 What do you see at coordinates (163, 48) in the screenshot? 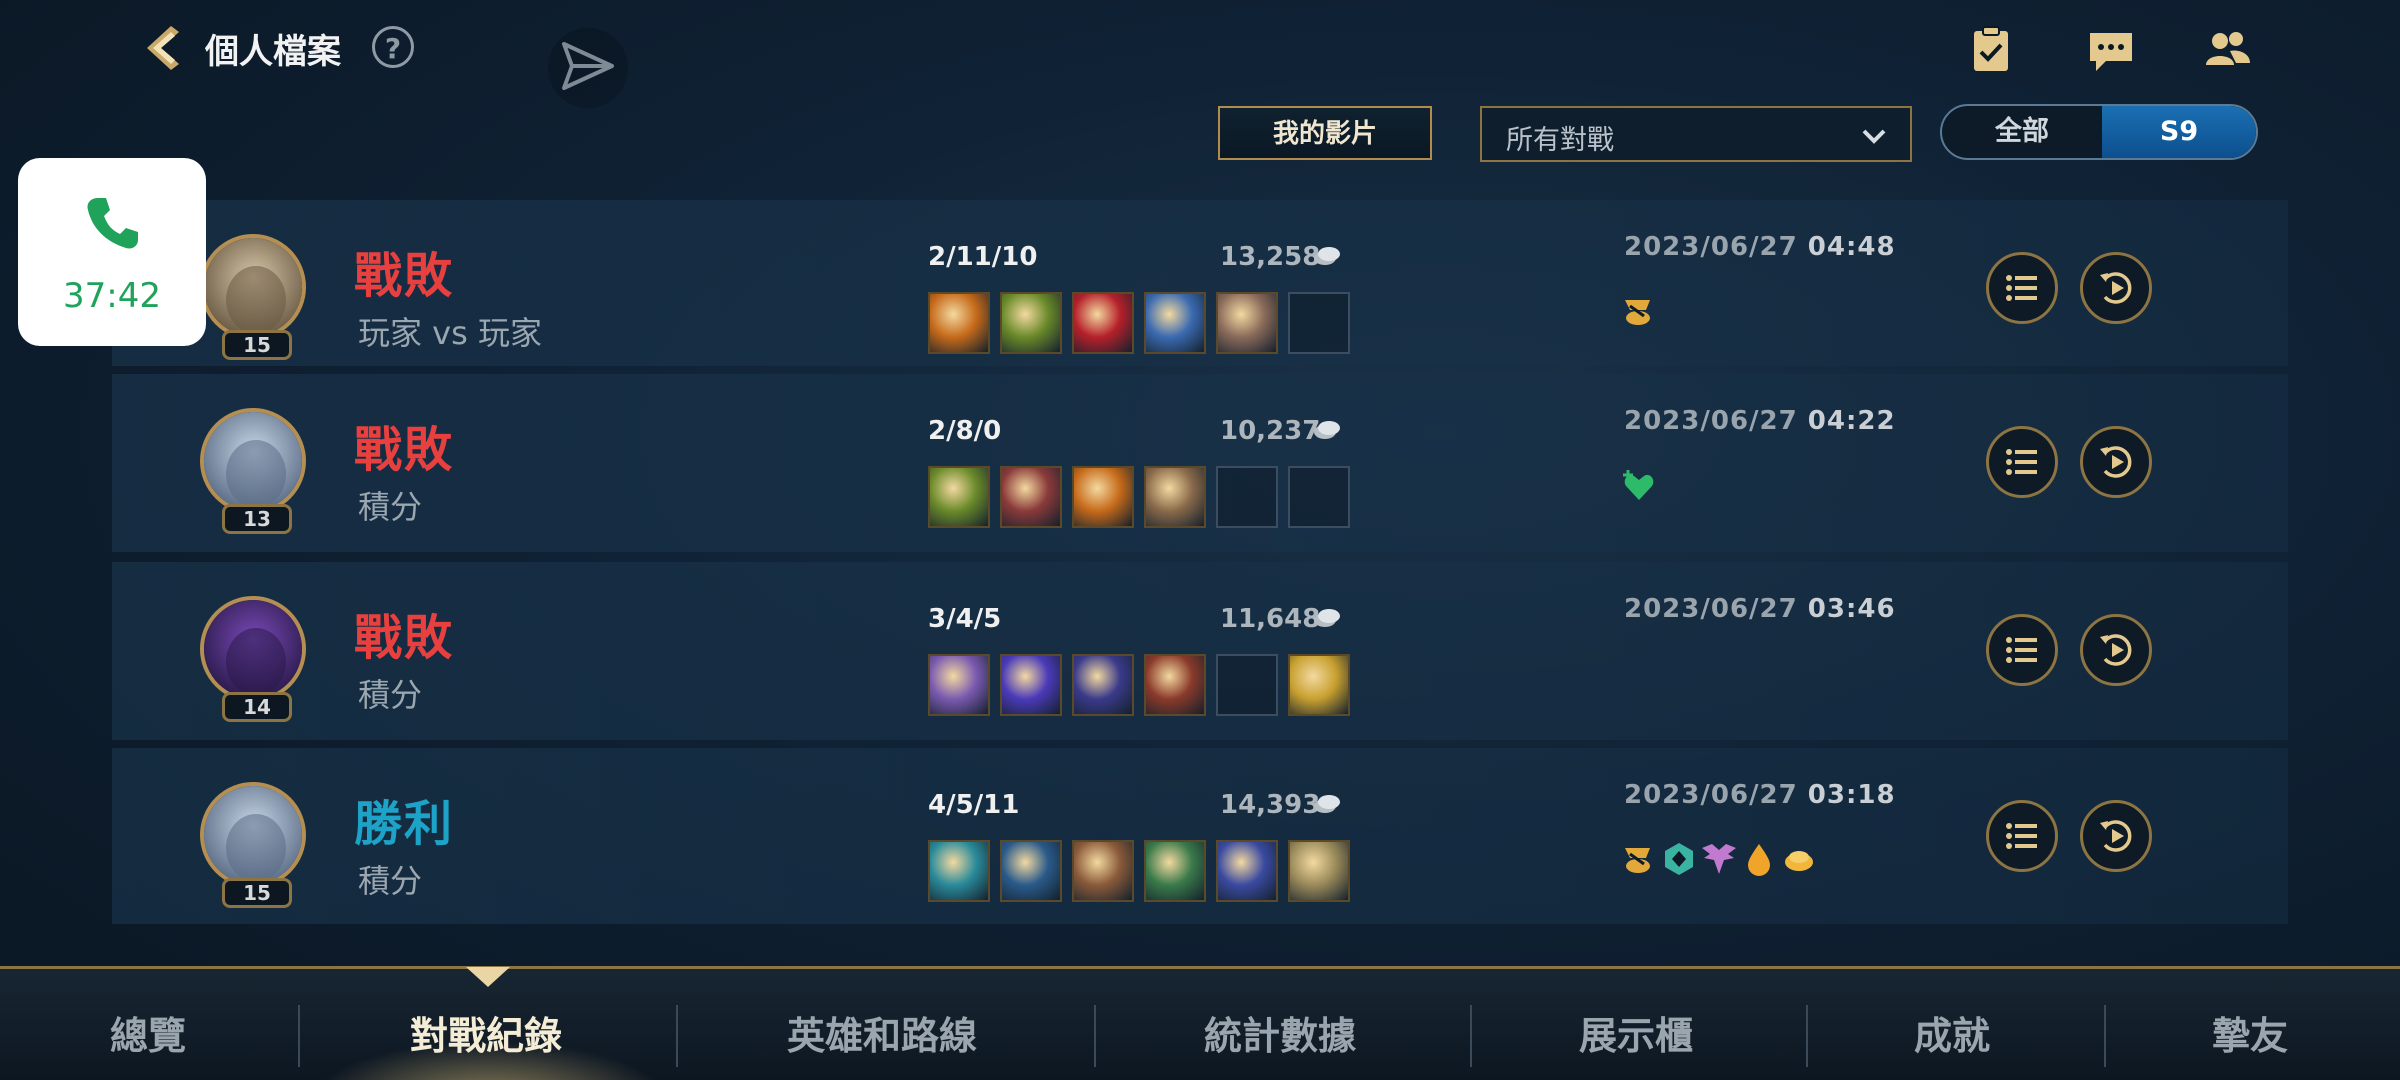
I see `back-icon` at bounding box center [163, 48].